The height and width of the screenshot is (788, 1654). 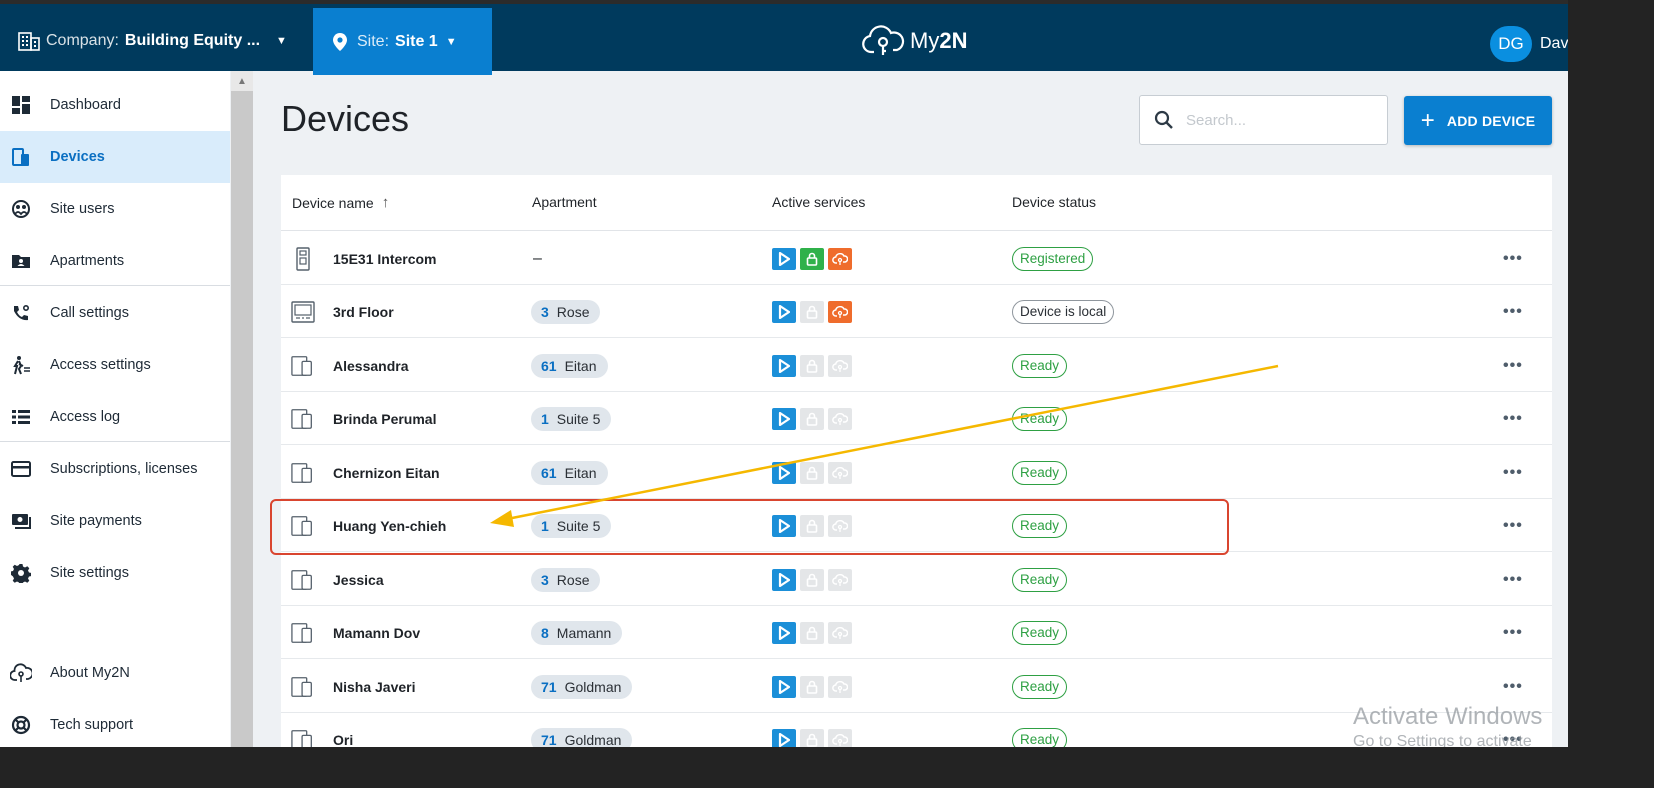 I want to click on sidebar-item-access-log: Access log, so click(x=115, y=417).